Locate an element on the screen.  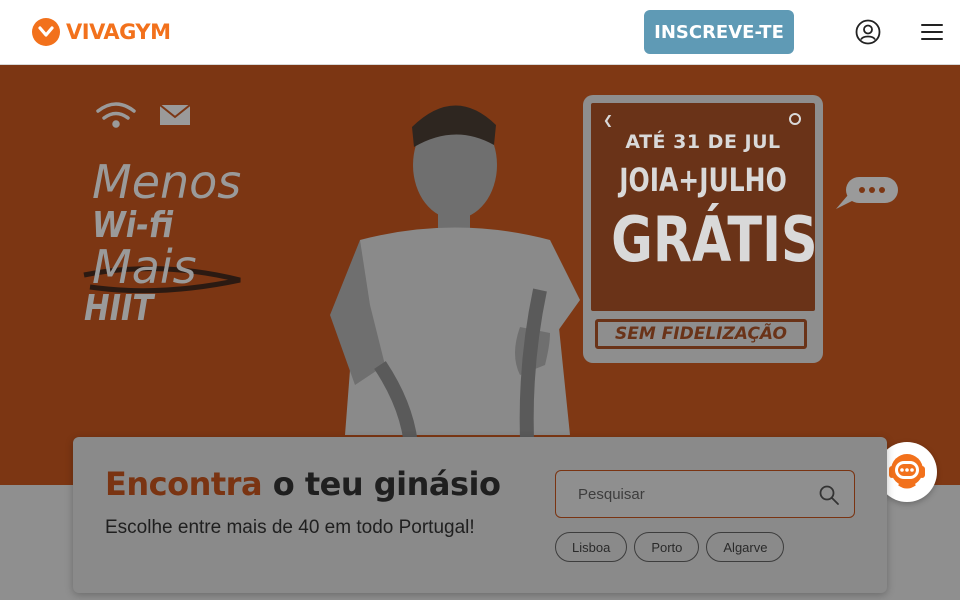
chip-porto: Porto is located at coordinates (667, 547).